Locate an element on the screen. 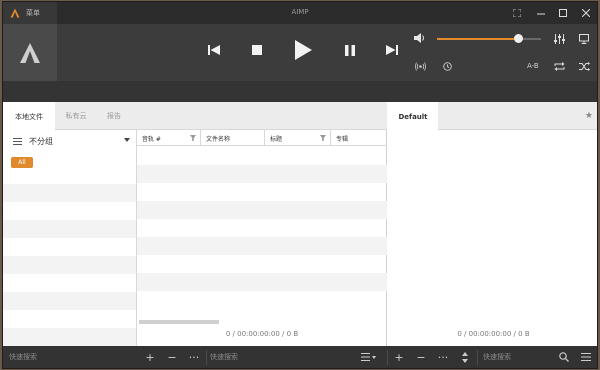 This screenshot has height=370, width=600. library-status: 0 / 00:00:00:00 / 0 B is located at coordinates (262, 334).